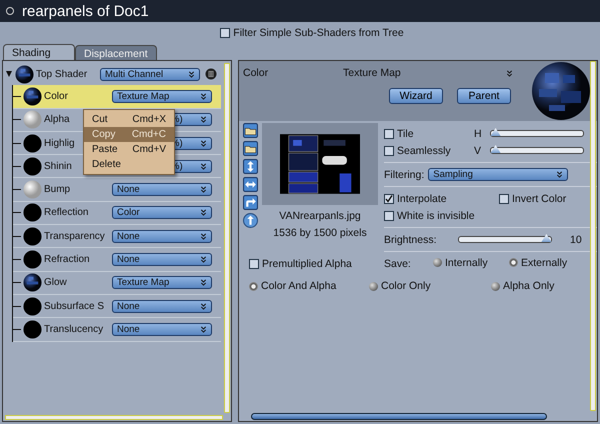 The image size is (600, 424). Describe the element at coordinates (416, 96) in the screenshot. I see `button: Wizard` at that location.